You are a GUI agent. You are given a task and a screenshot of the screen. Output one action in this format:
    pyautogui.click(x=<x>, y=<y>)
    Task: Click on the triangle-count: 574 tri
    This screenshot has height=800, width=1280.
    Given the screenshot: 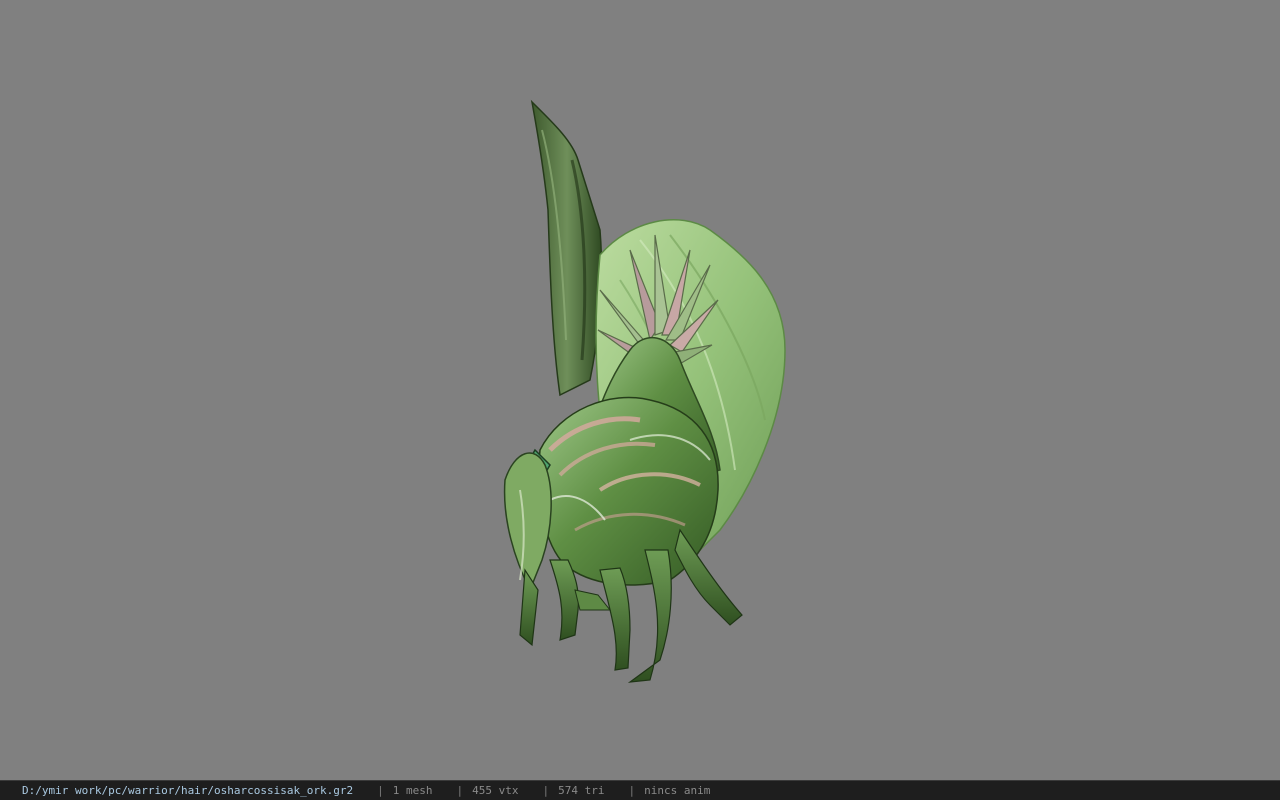 What is the action you would take?
    pyautogui.click(x=581, y=790)
    